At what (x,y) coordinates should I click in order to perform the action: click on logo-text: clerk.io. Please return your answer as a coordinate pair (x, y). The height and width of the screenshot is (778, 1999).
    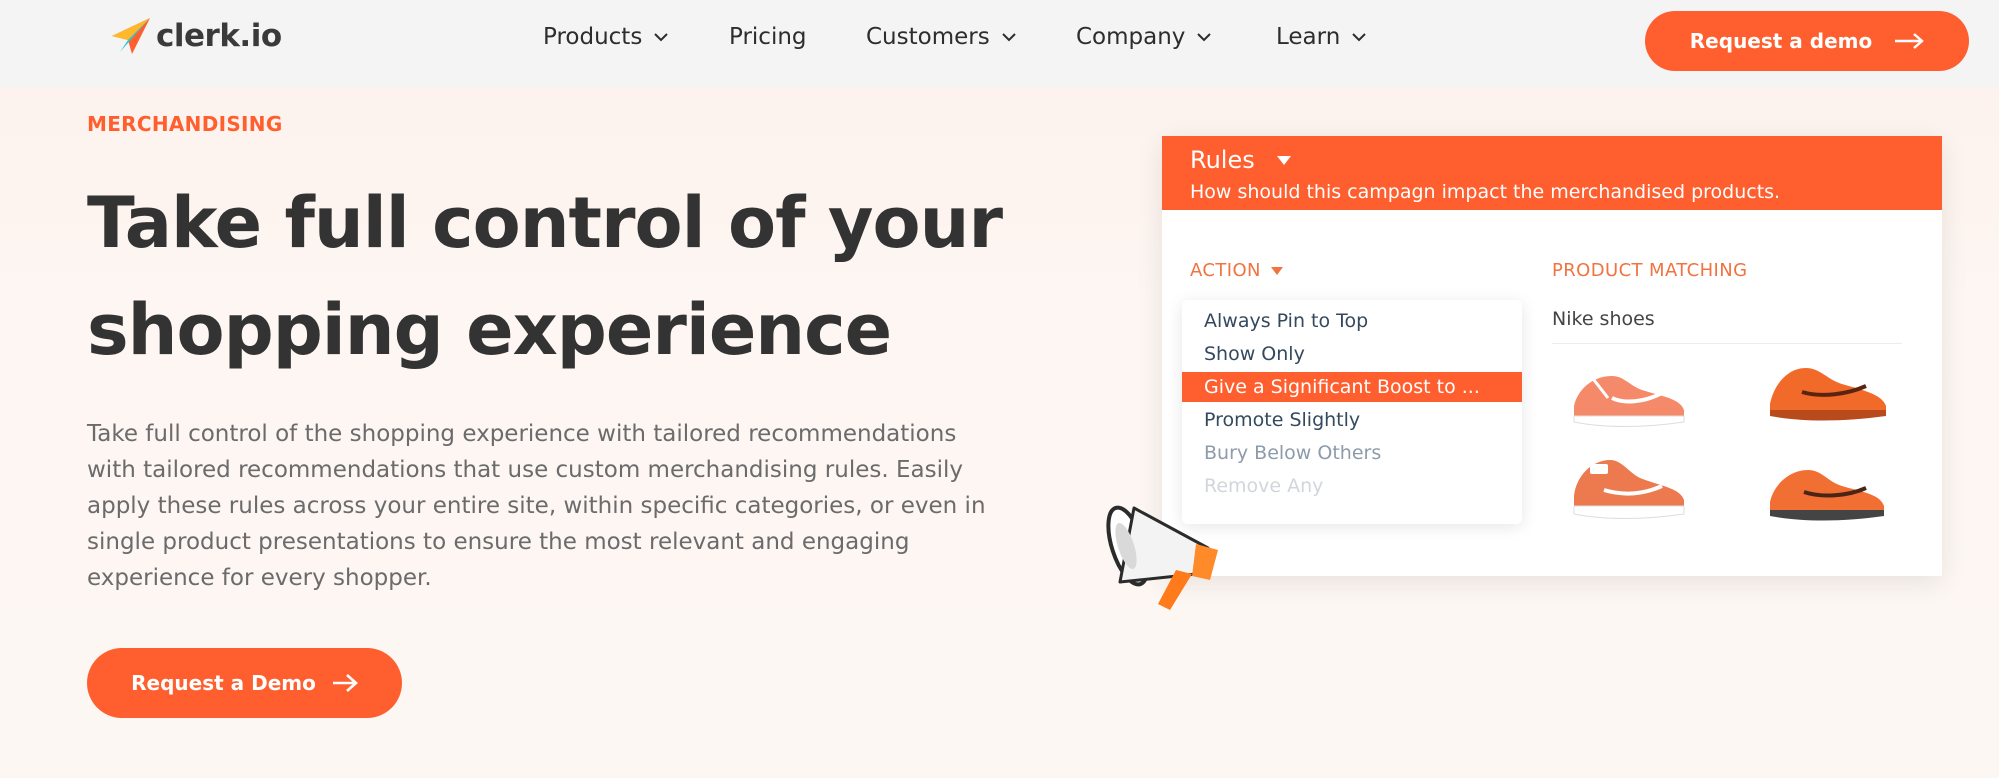
    Looking at the image, I should click on (219, 36).